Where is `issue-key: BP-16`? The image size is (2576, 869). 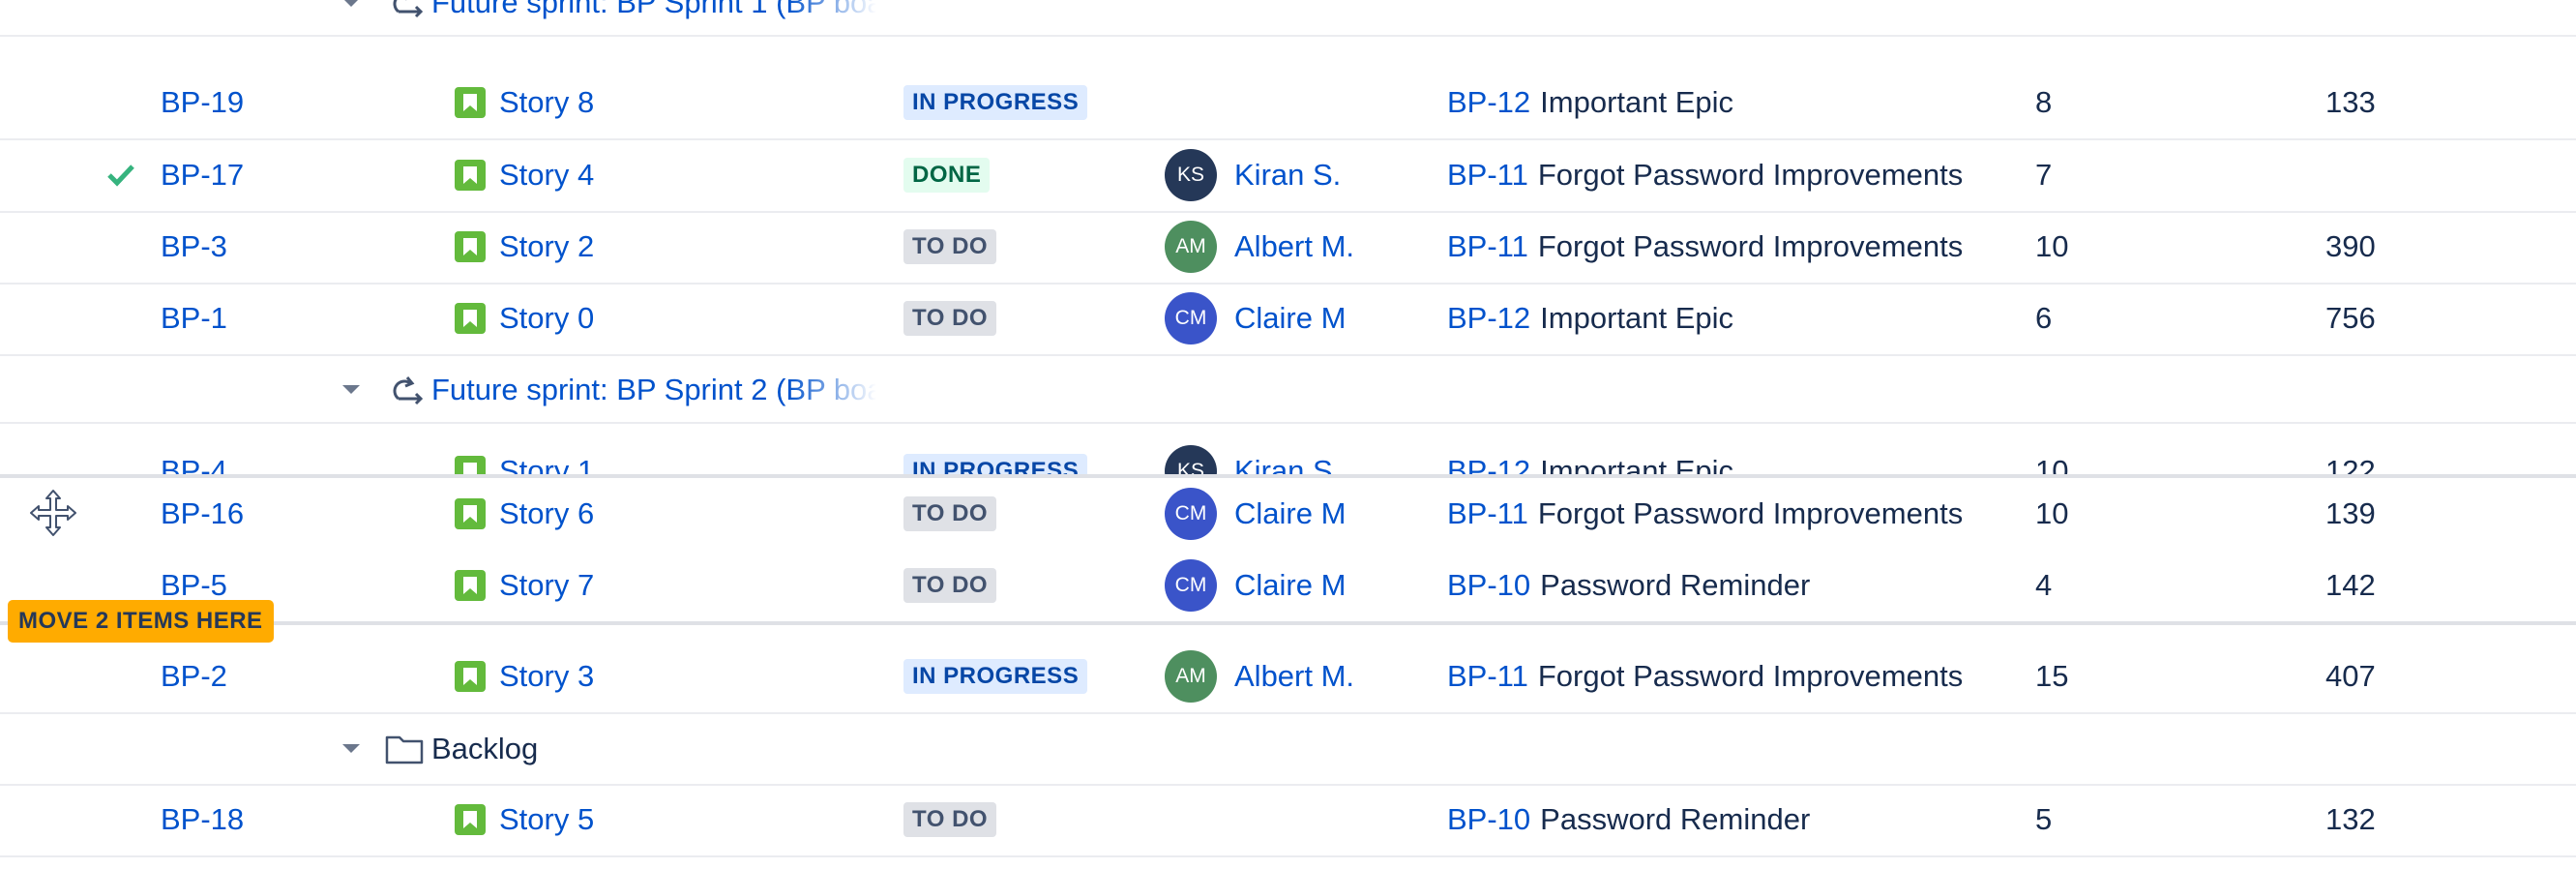 issue-key: BP-16 is located at coordinates (202, 514).